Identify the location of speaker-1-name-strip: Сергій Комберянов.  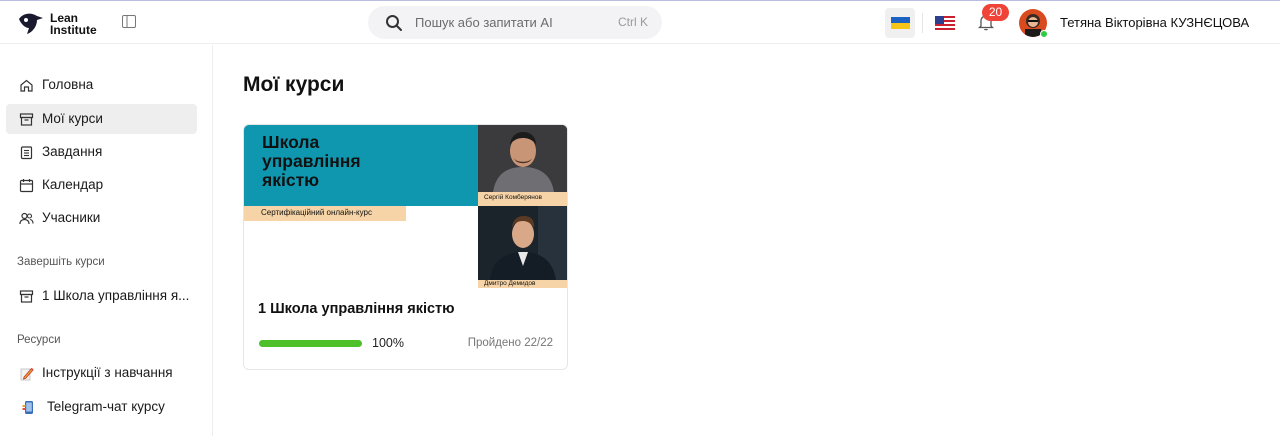
(522, 199).